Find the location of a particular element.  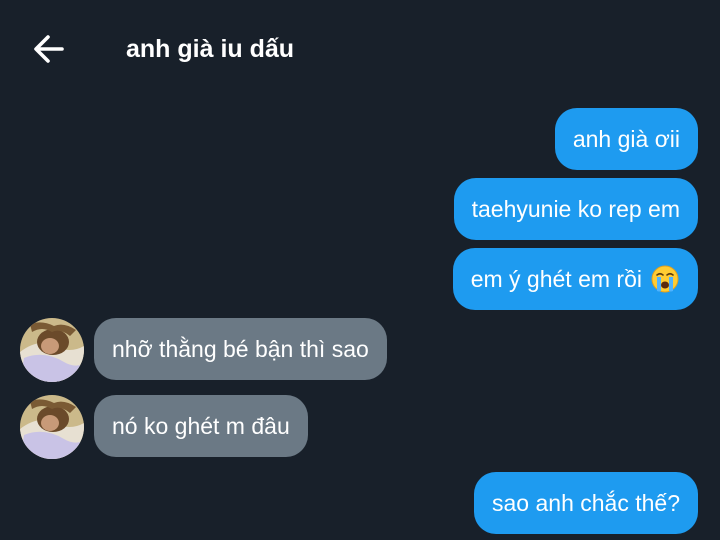

arrow-left-icon is located at coordinates (49, 49).